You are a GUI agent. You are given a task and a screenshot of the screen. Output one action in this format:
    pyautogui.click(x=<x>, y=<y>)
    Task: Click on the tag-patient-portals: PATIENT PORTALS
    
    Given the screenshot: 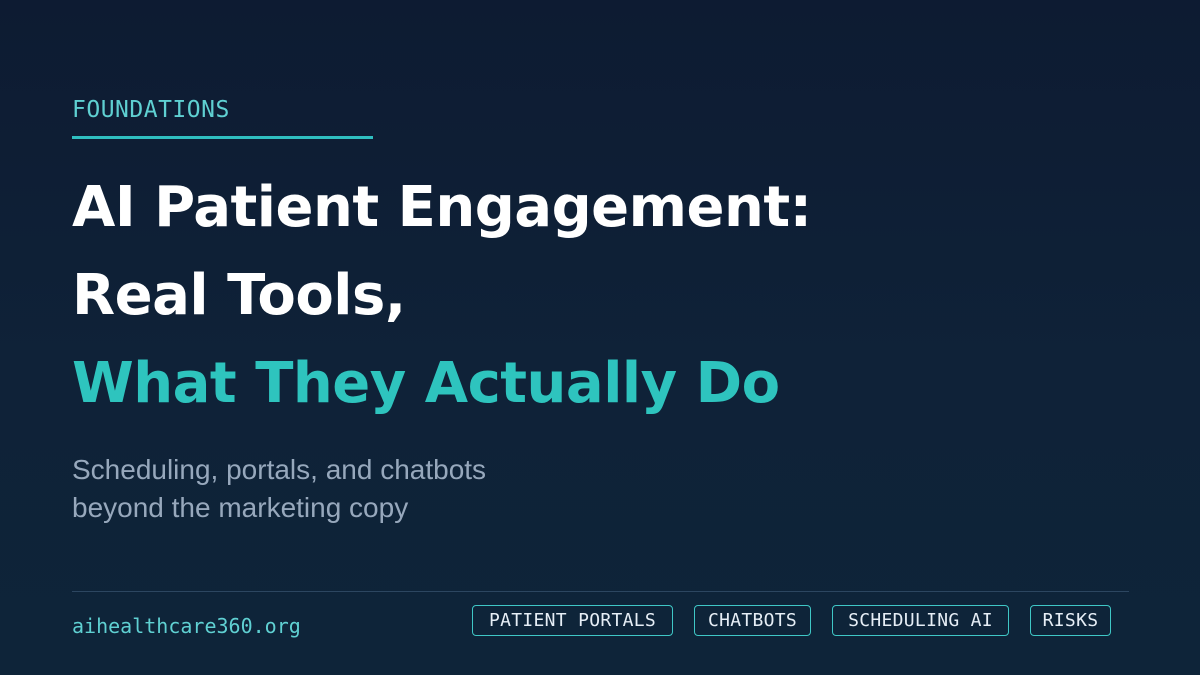 What is the action you would take?
    pyautogui.click(x=572, y=620)
    